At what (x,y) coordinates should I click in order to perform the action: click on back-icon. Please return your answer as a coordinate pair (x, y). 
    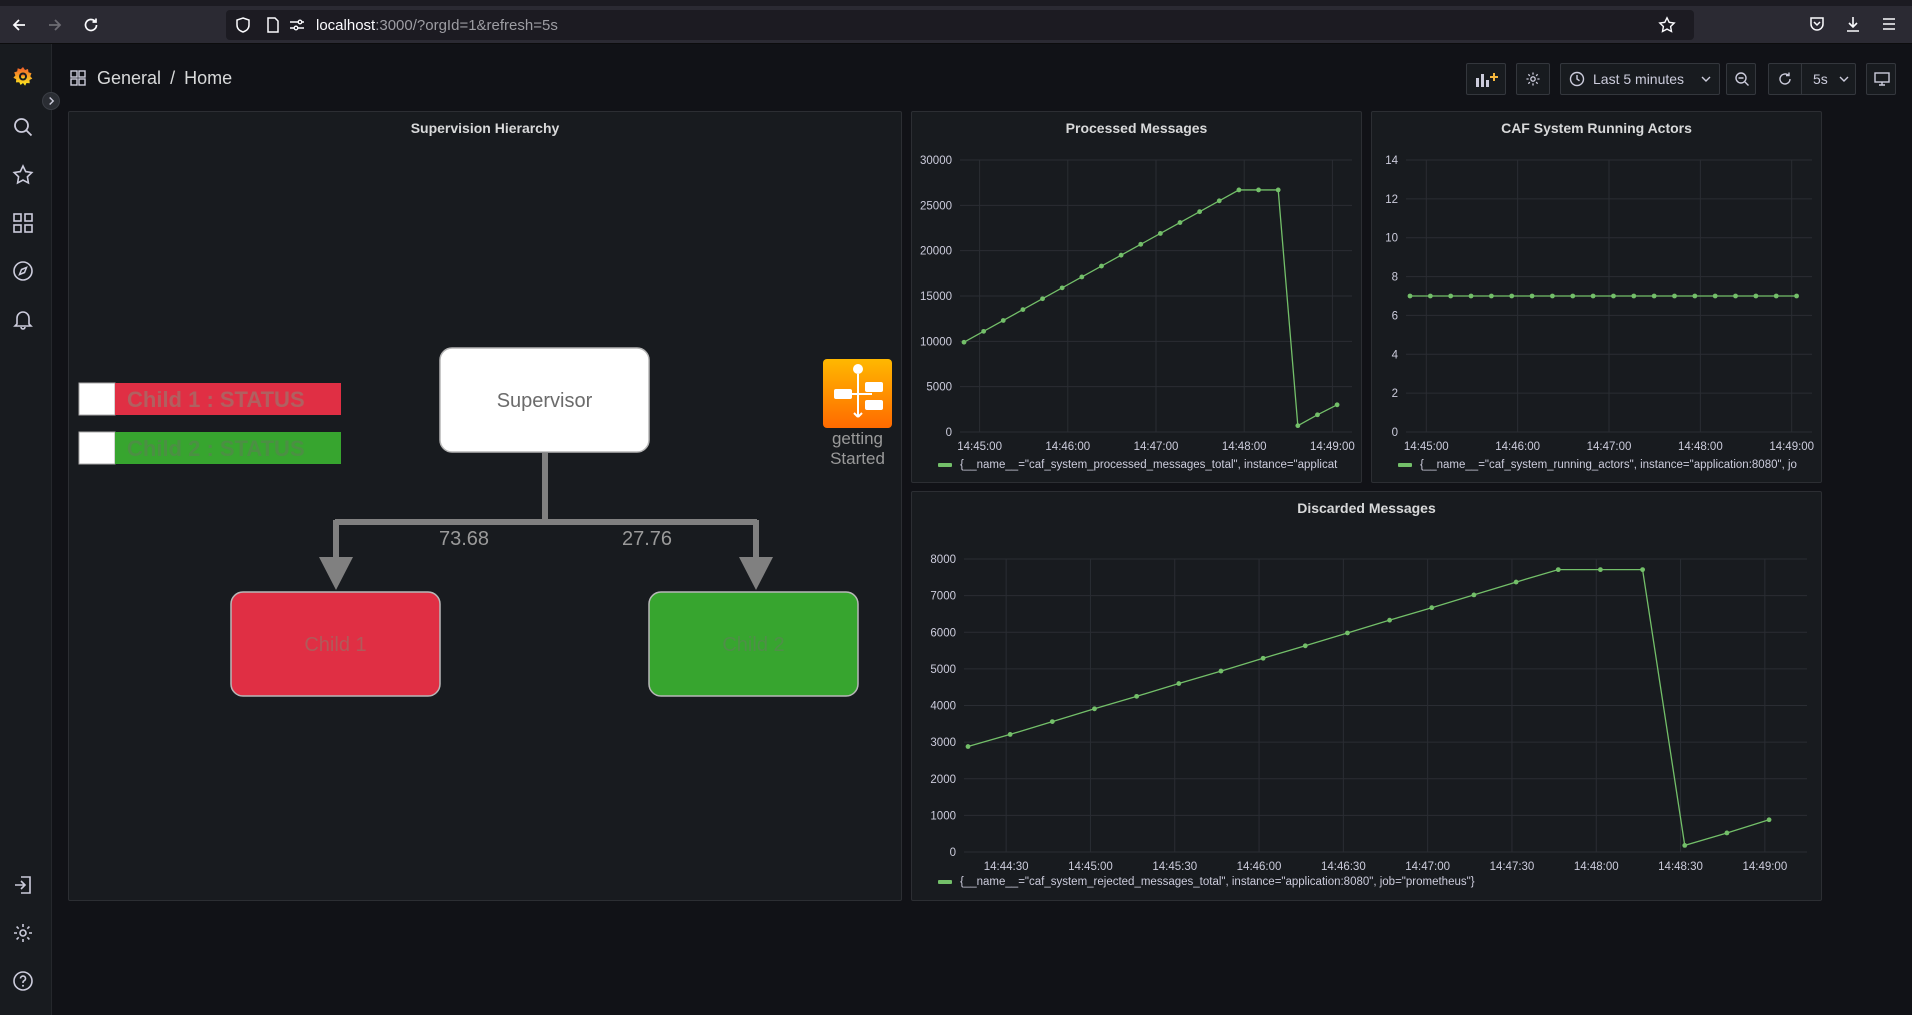
    Looking at the image, I should click on (19, 25).